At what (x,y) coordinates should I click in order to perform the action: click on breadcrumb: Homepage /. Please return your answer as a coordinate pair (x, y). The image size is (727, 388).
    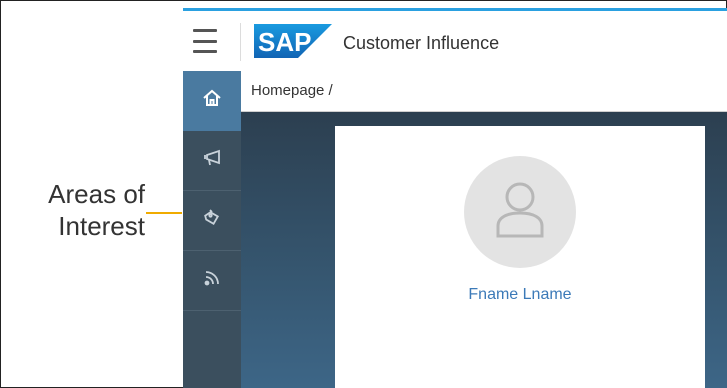
    Looking at the image, I should click on (484, 91).